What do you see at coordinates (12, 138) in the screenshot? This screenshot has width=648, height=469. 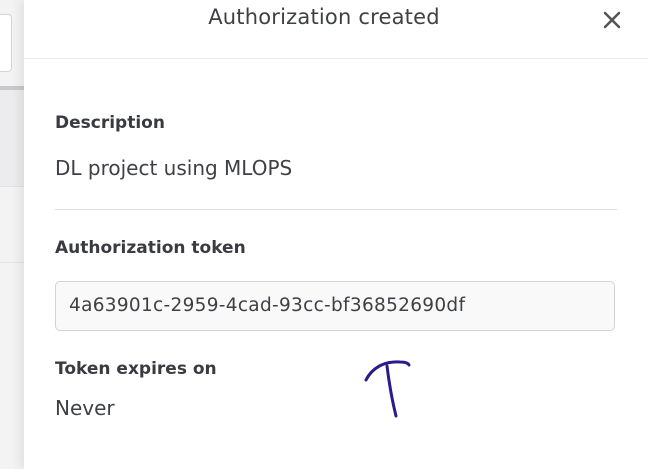 I see `background-shade` at bounding box center [12, 138].